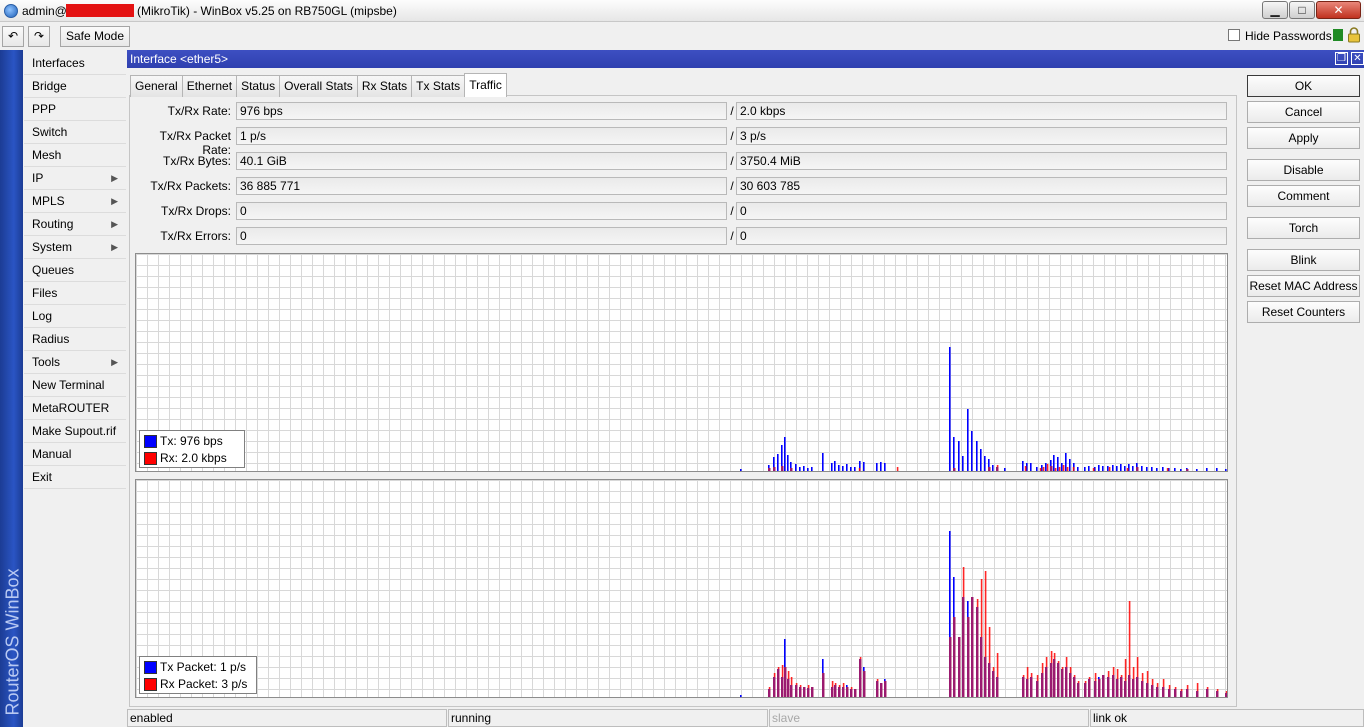  Describe the element at coordinates (150, 667) in the screenshot. I see `tx-packet-swatch` at that location.